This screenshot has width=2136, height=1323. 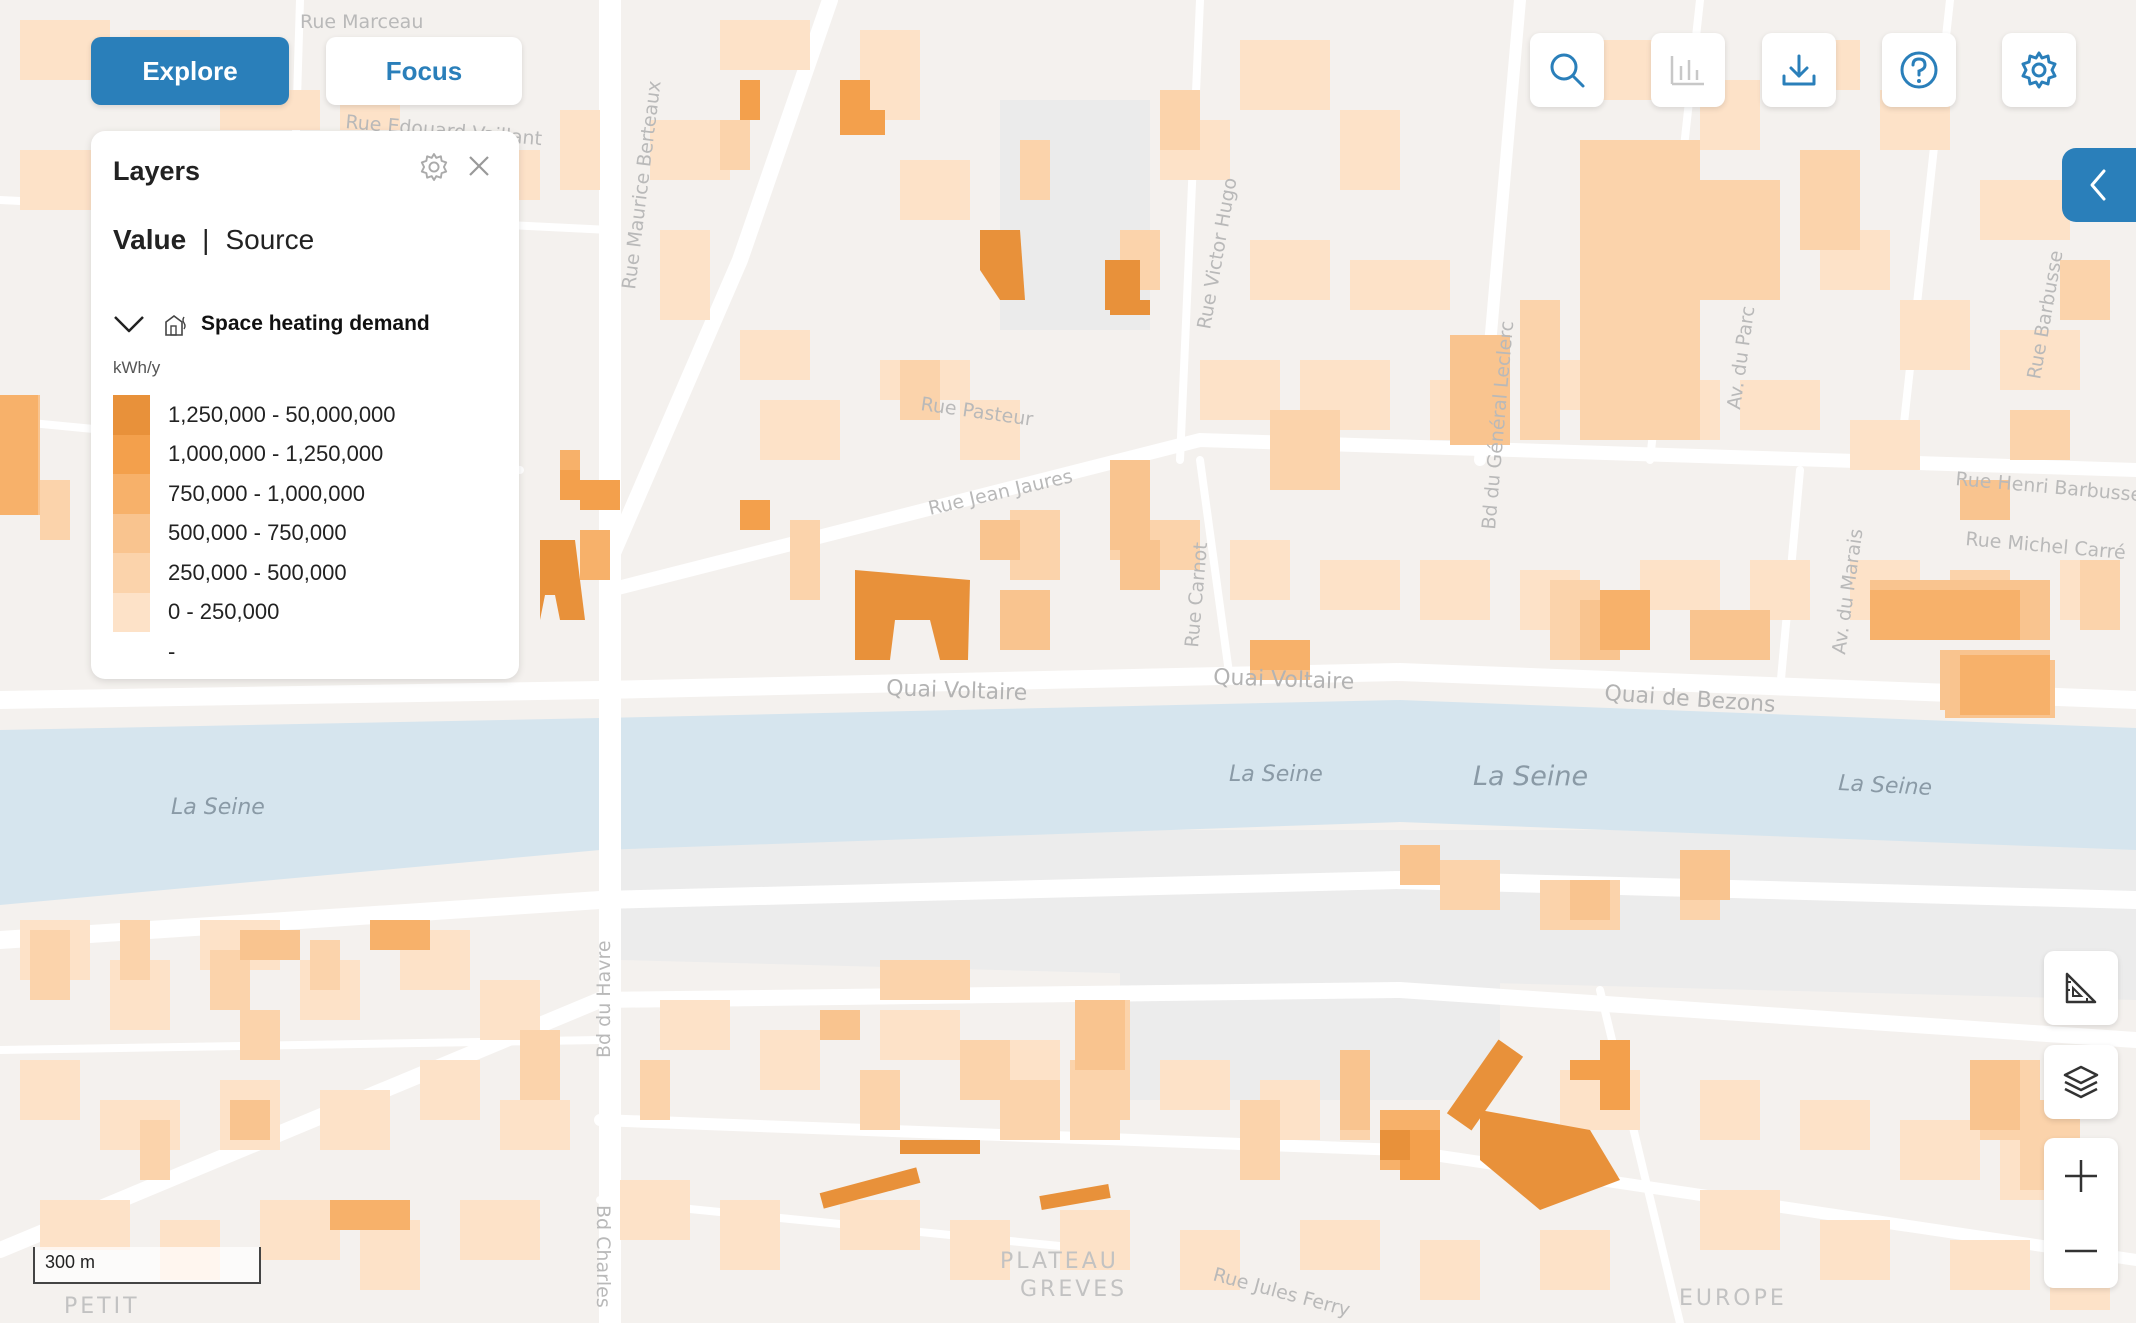 I want to click on legend-label: 1,000,000 - 1,250,000, so click(x=276, y=454).